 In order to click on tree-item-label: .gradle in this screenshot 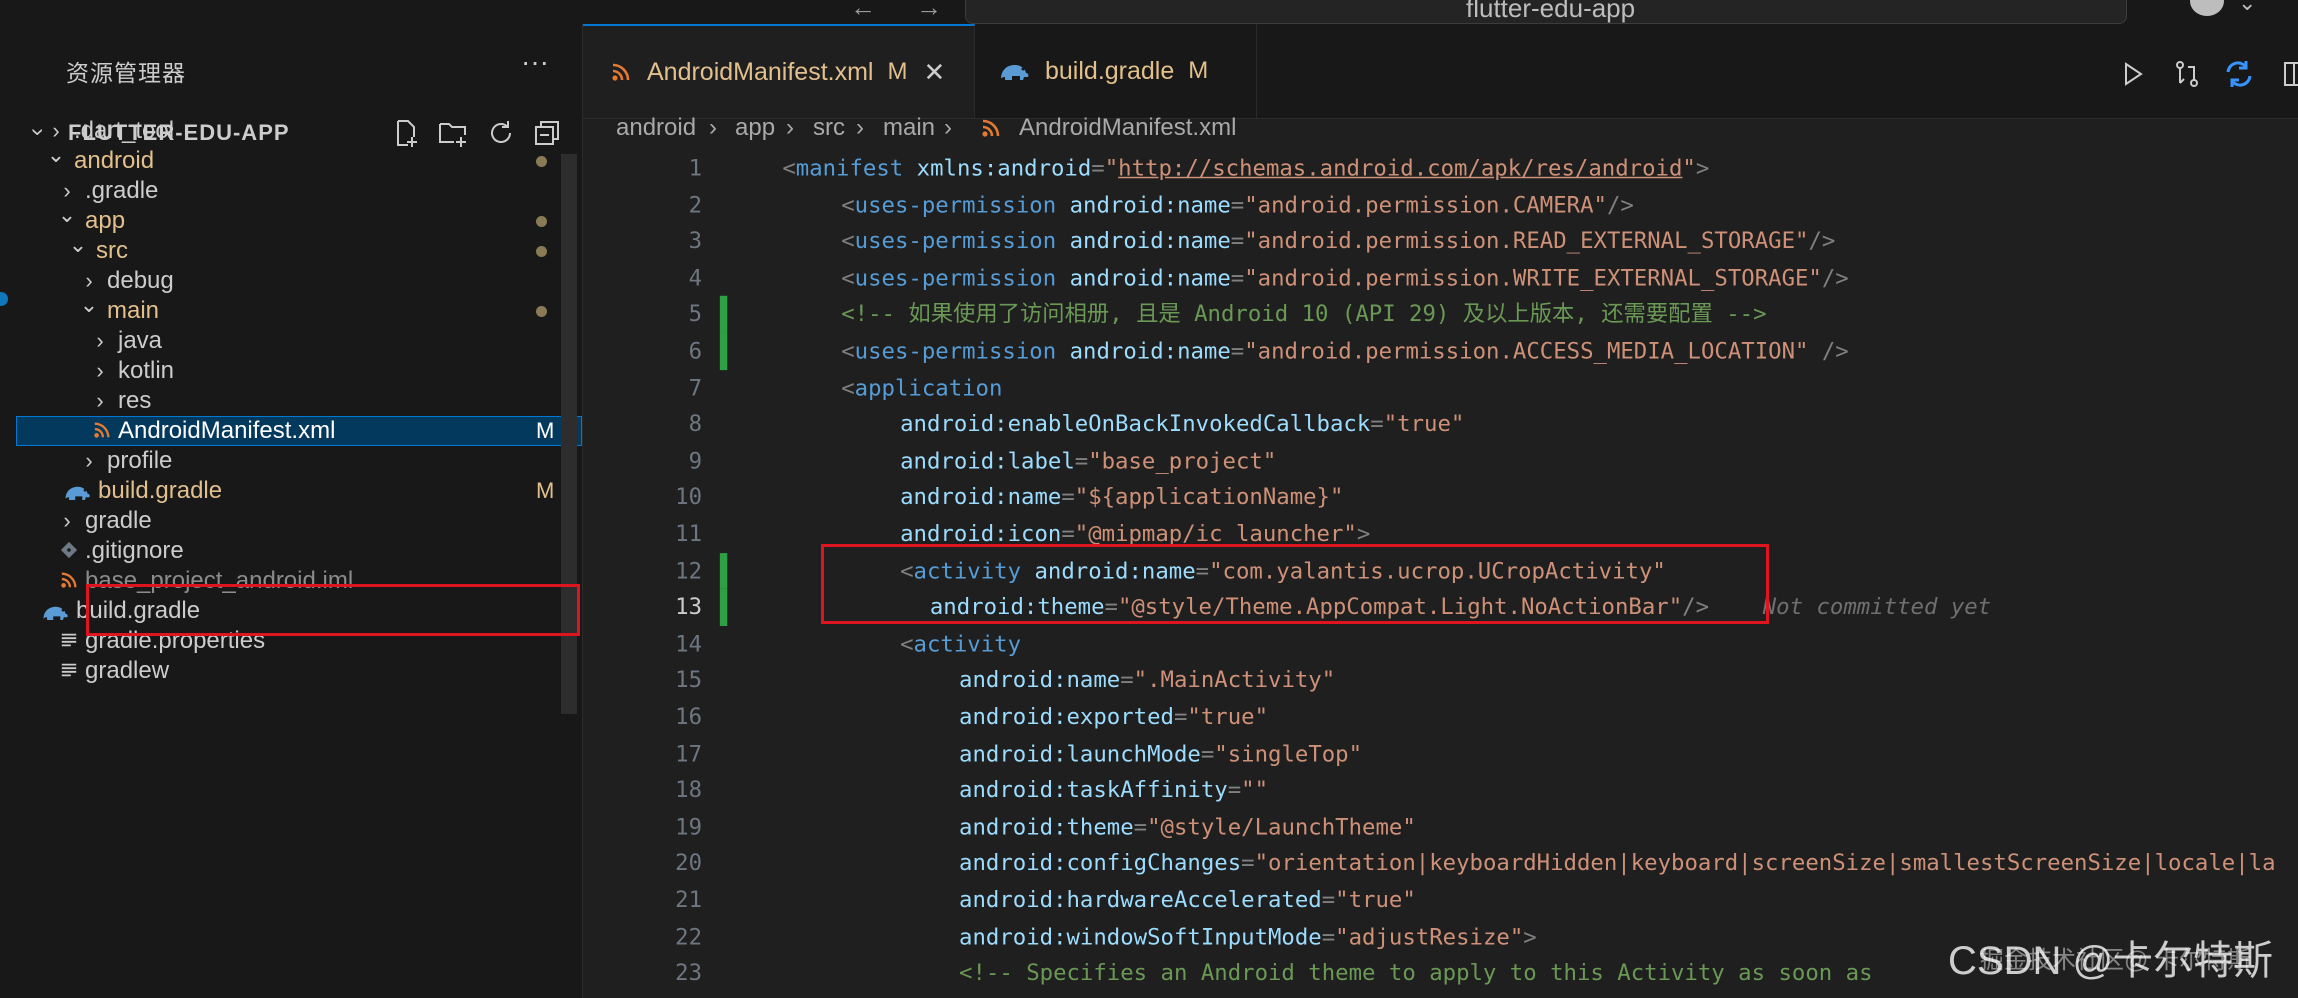, I will do `click(122, 190)`.